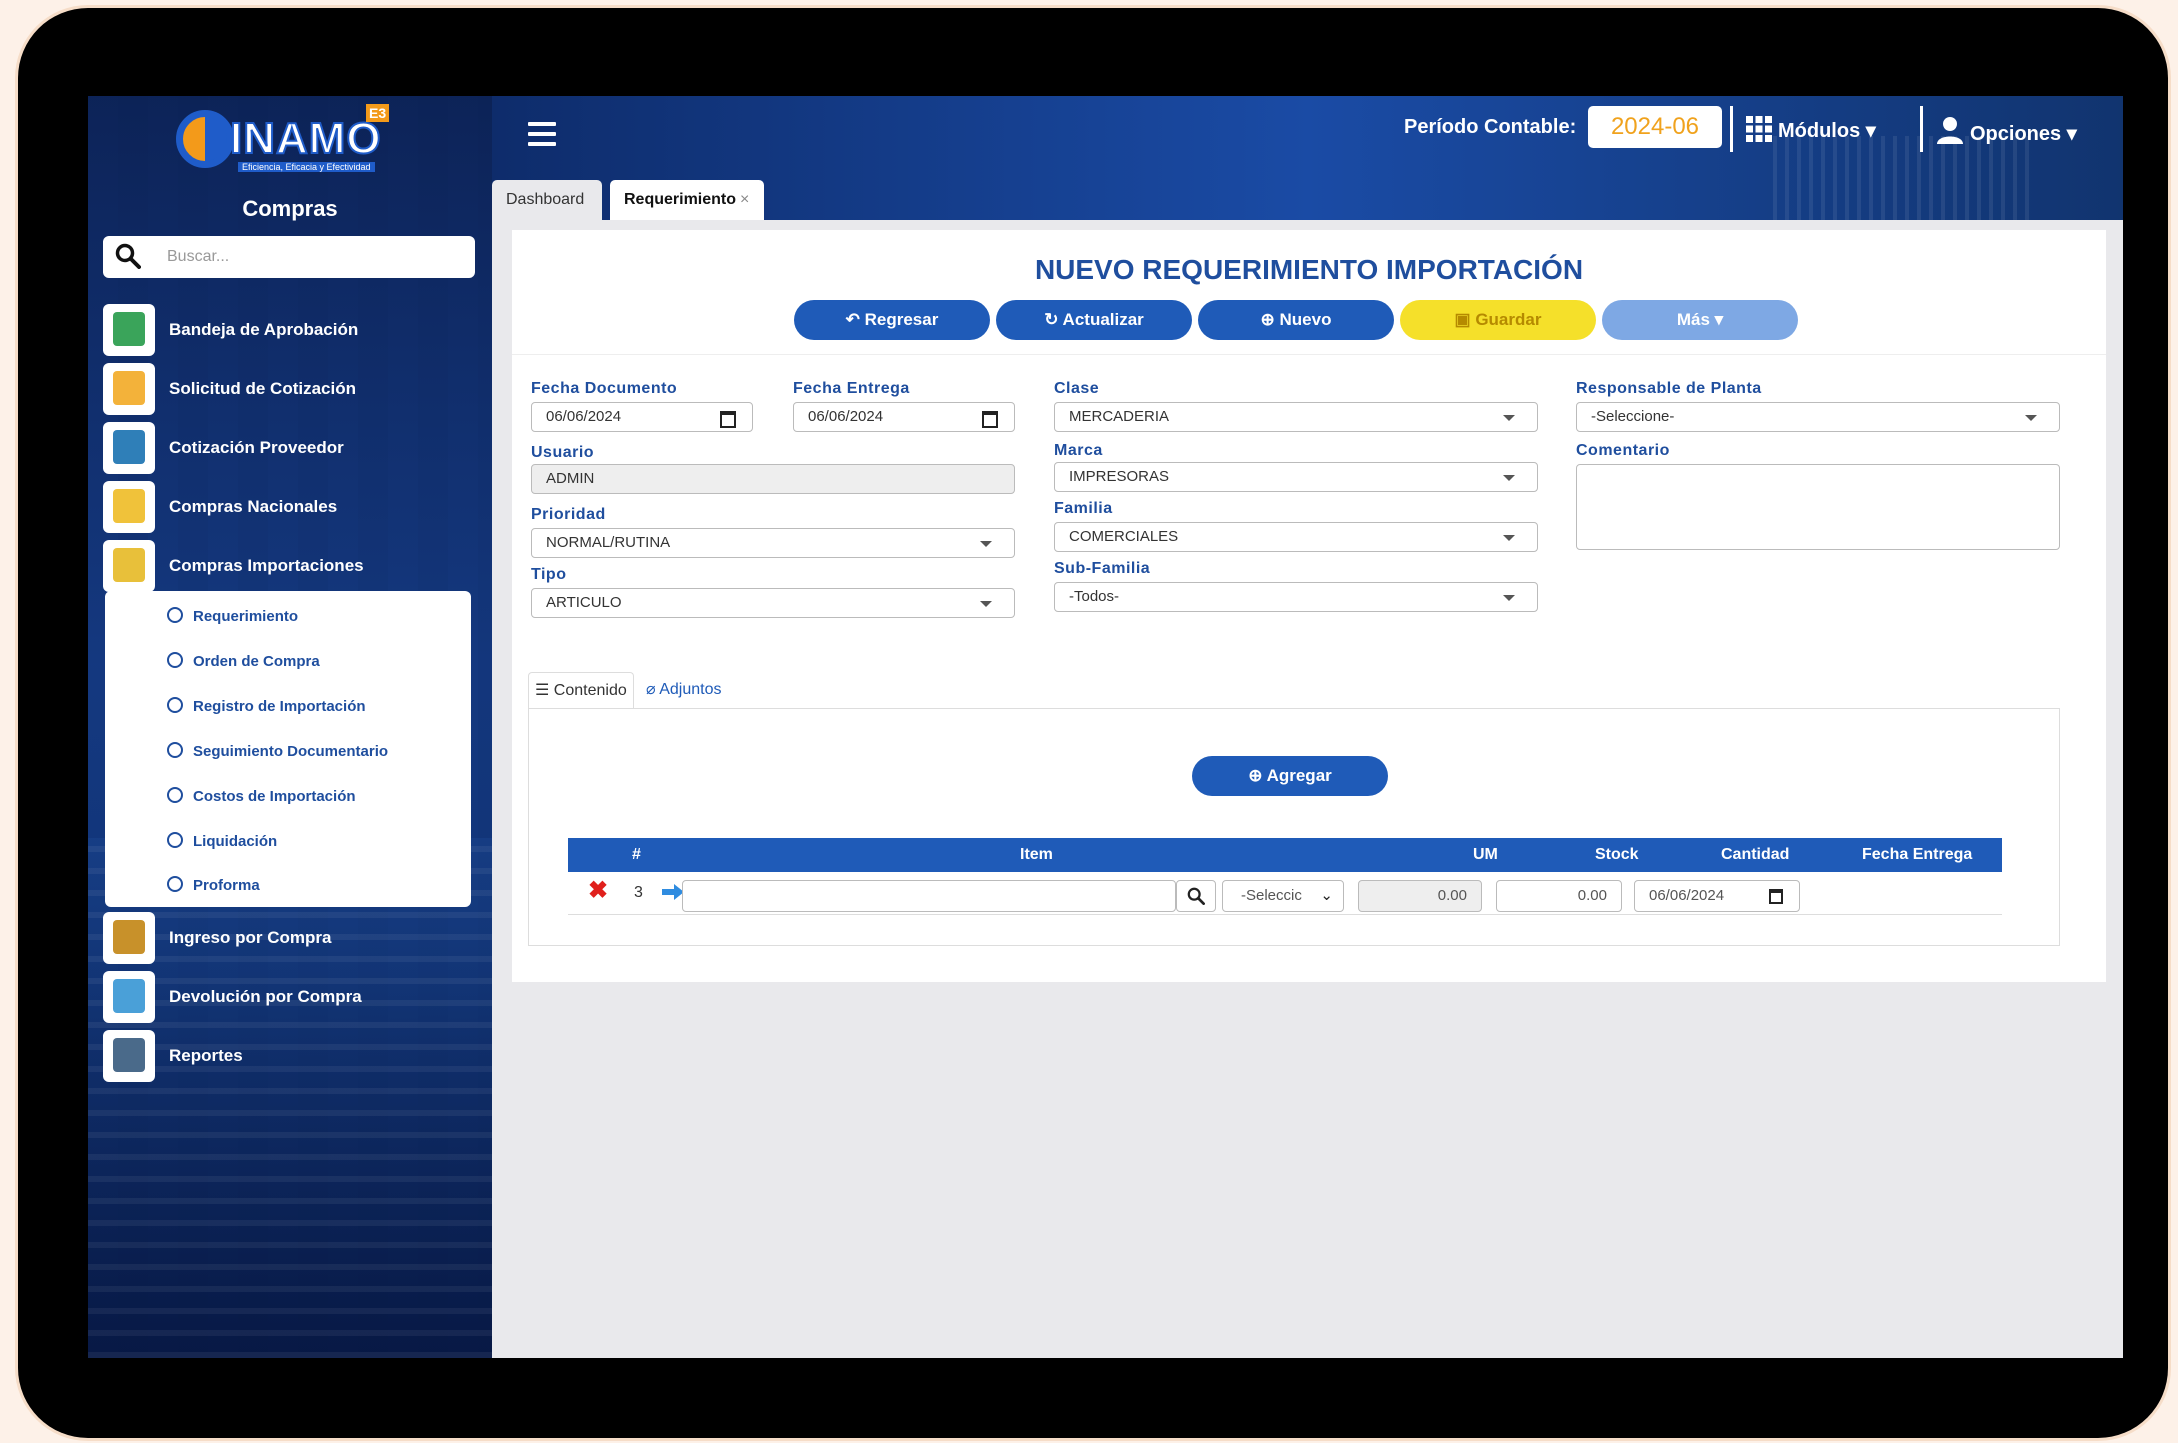  What do you see at coordinates (129, 507) in the screenshot?
I see `national-purchases-icon` at bounding box center [129, 507].